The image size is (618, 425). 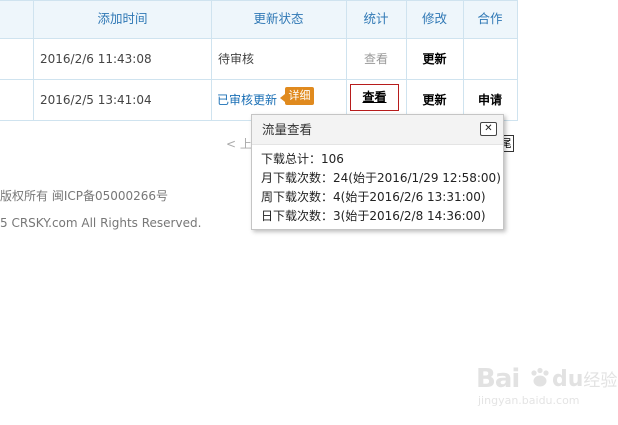 What do you see at coordinates (490, 18) in the screenshot?
I see `header-cooperate: 合作` at bounding box center [490, 18].